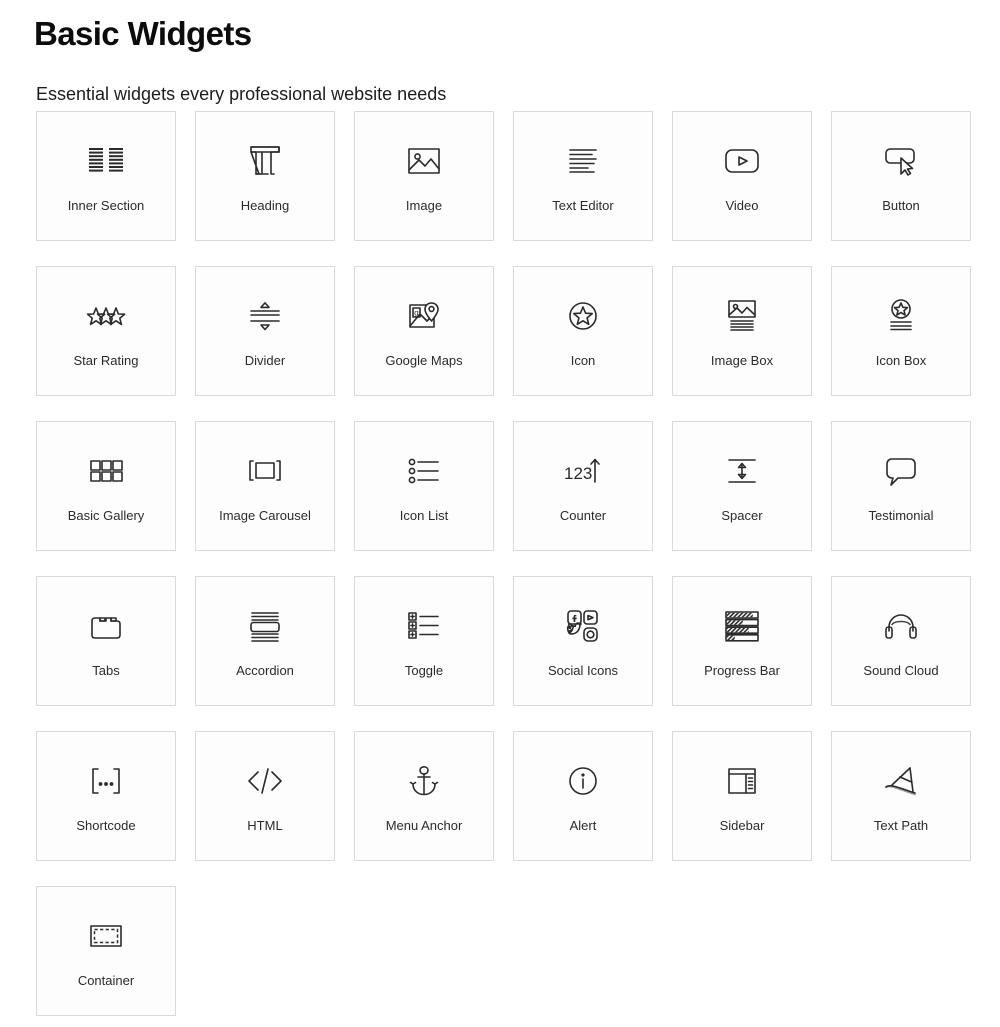 This screenshot has width=1000, height=1027. I want to click on widget-card: Star Rating, so click(106, 331).